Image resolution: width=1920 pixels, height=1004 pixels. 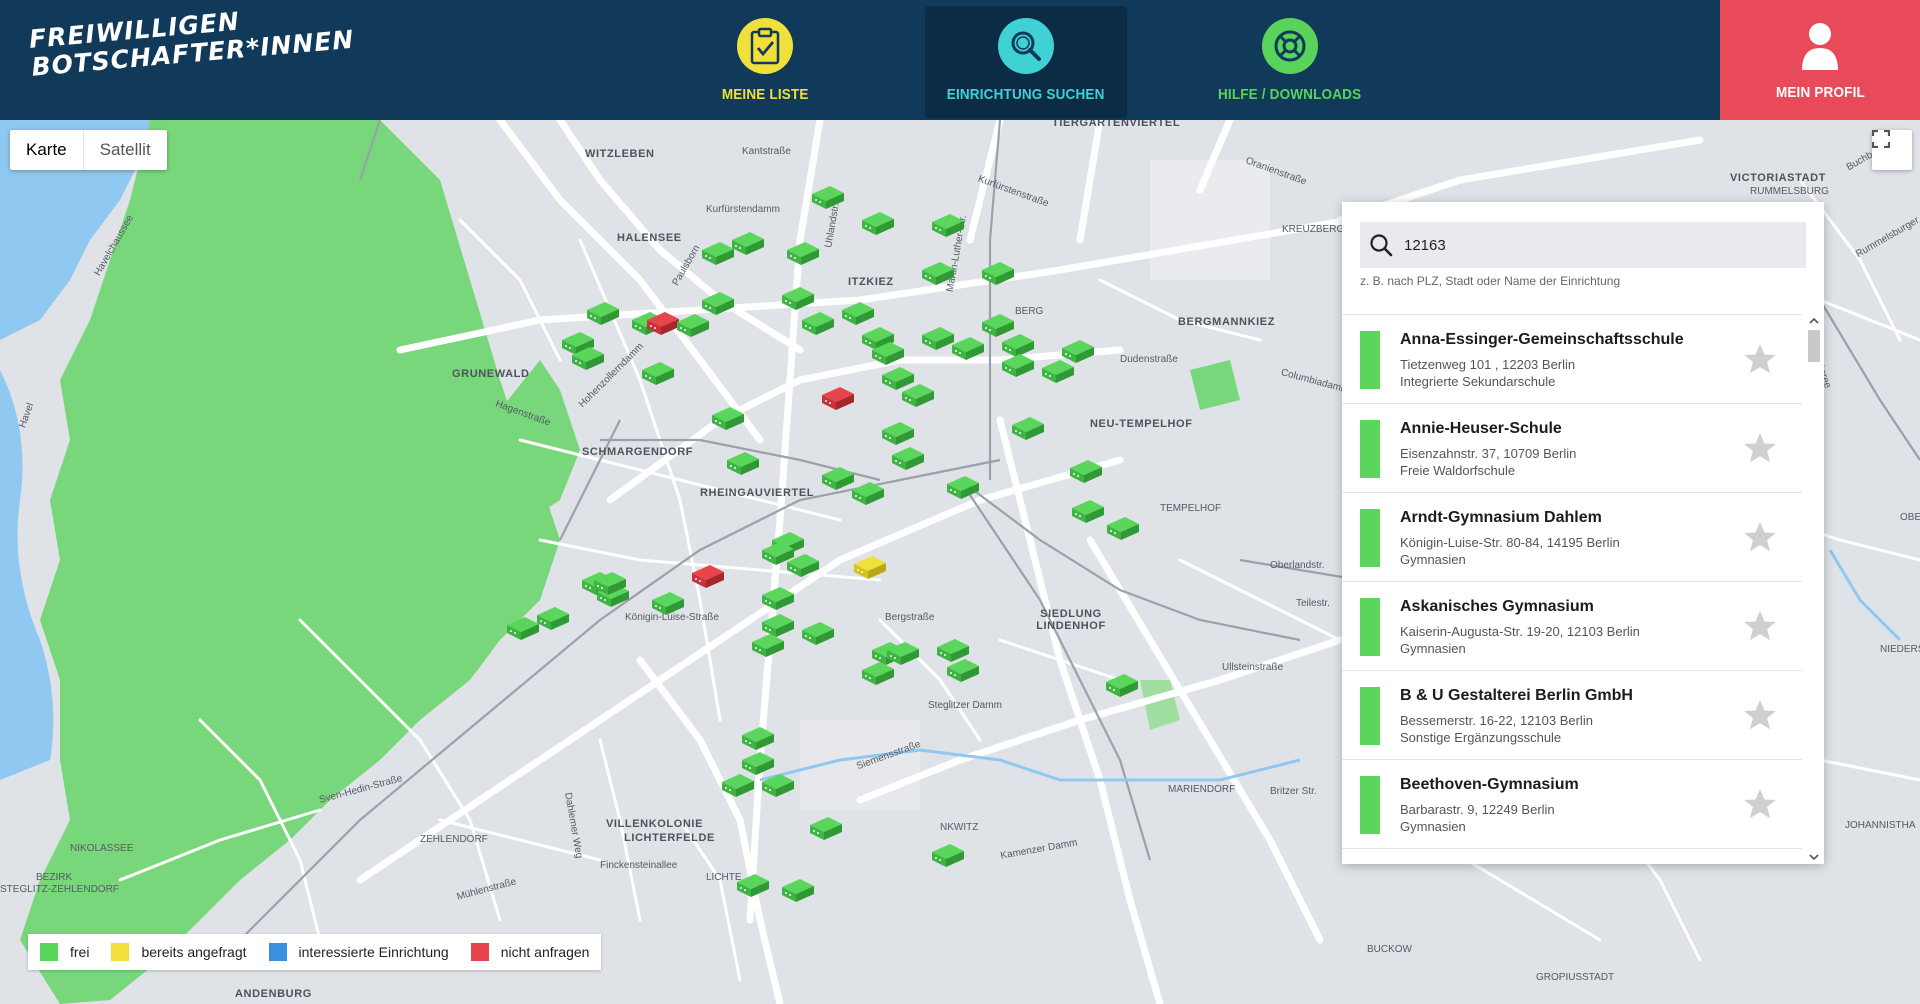 I want to click on map-label-district: MARIENDORF, so click(x=1202, y=789).